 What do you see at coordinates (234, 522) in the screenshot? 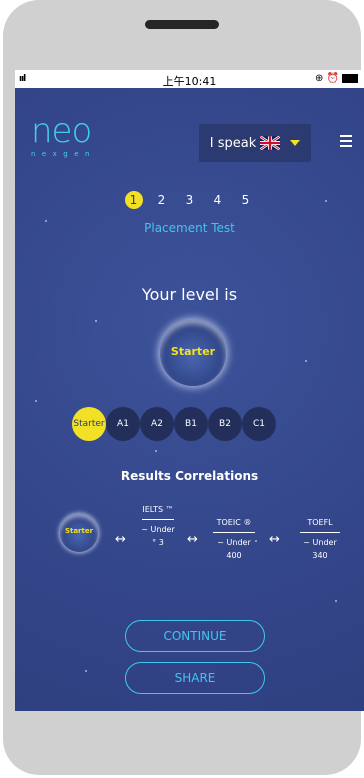
I see `toeic-name: TOEIC ®` at bounding box center [234, 522].